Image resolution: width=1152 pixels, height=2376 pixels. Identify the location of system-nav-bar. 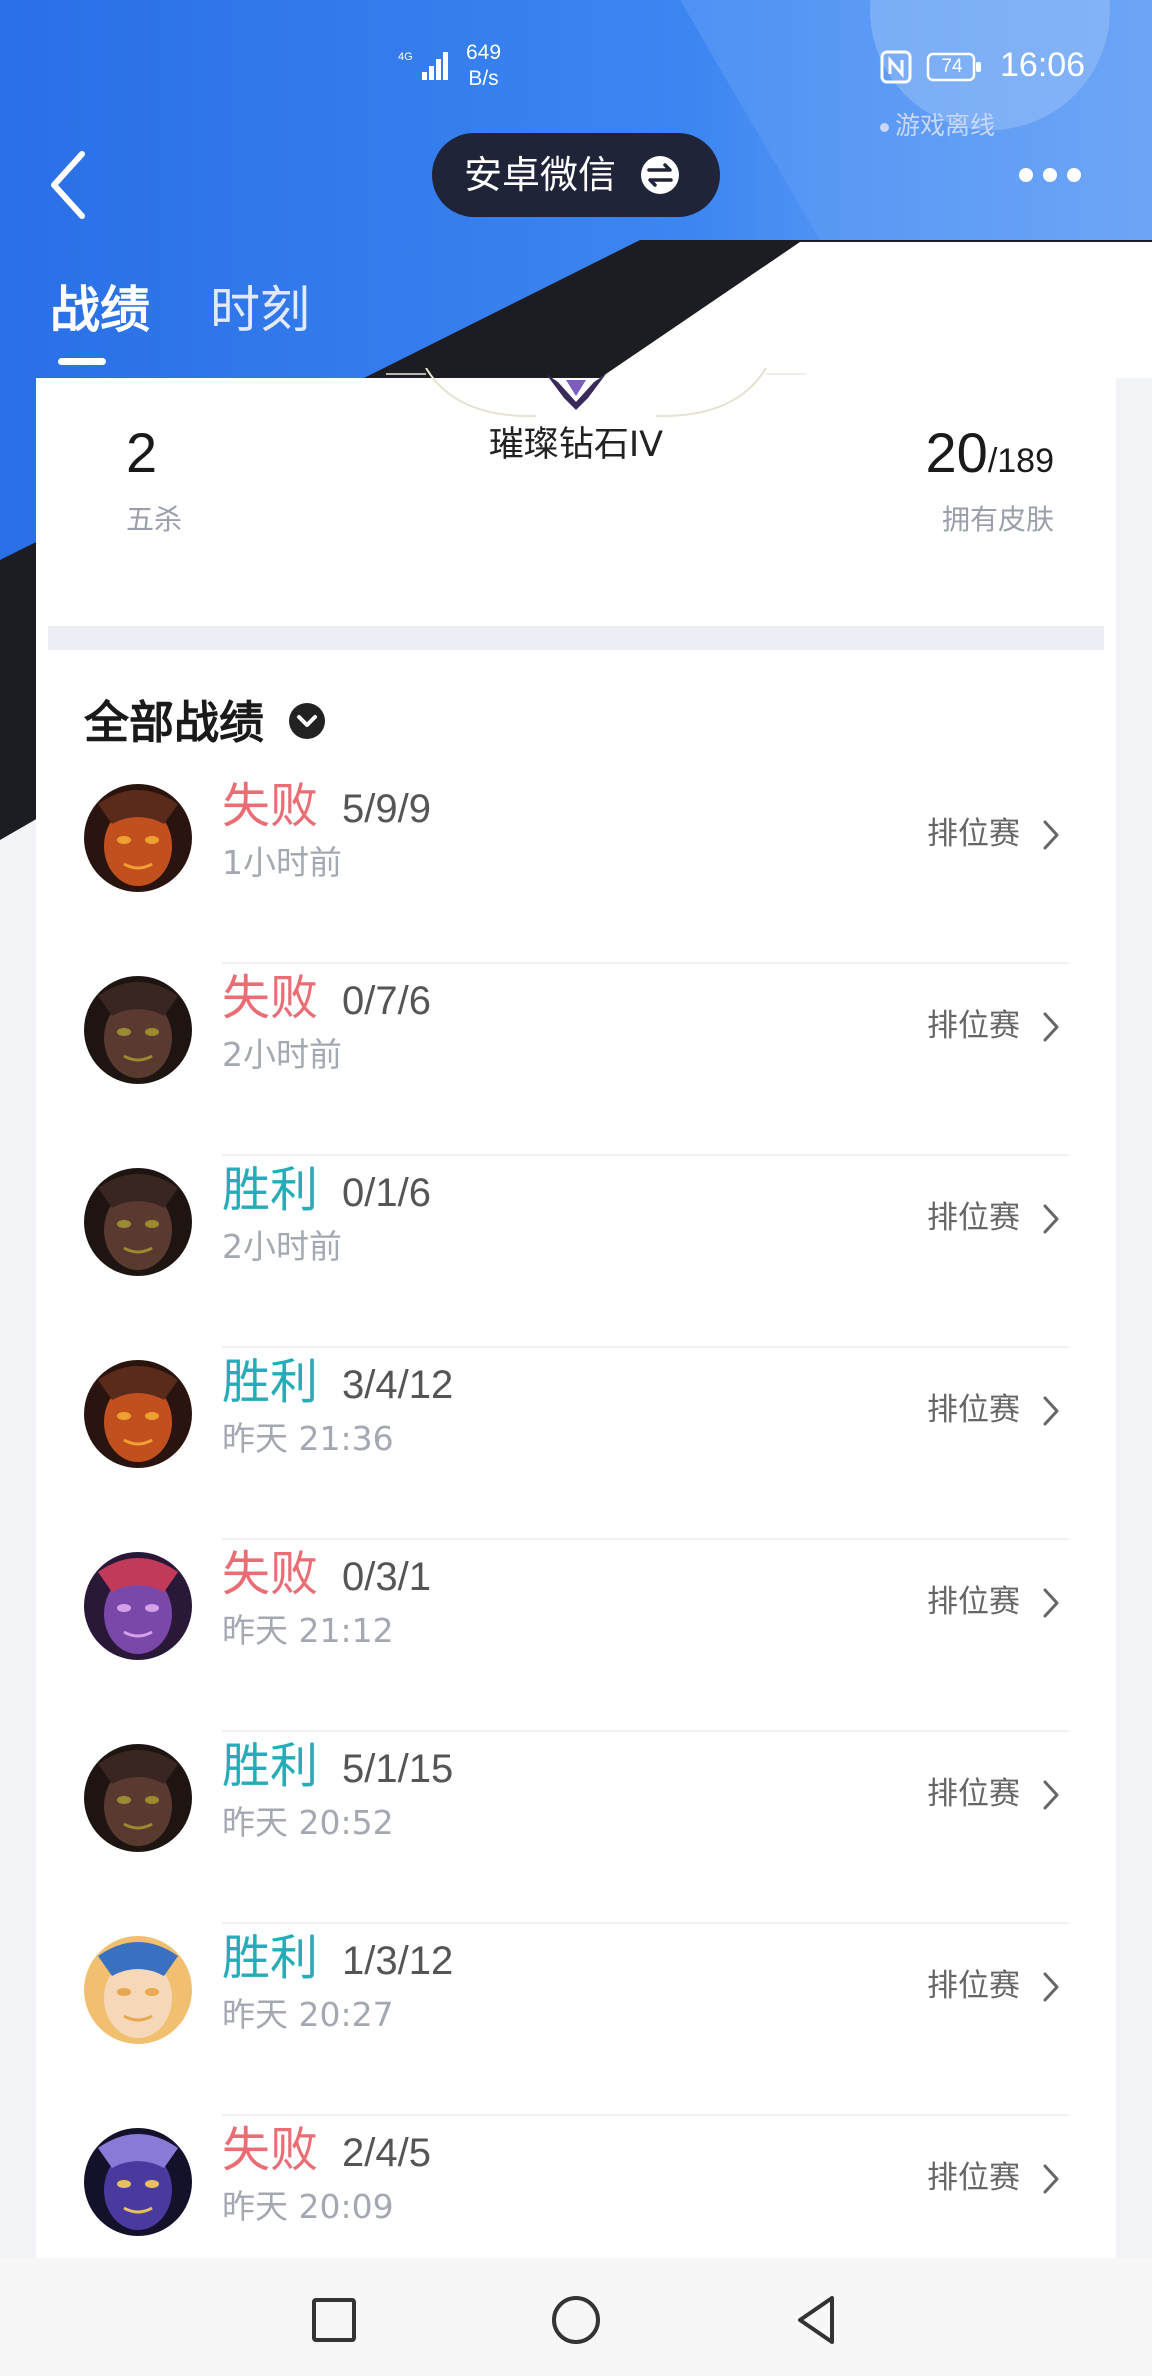
(576, 2317).